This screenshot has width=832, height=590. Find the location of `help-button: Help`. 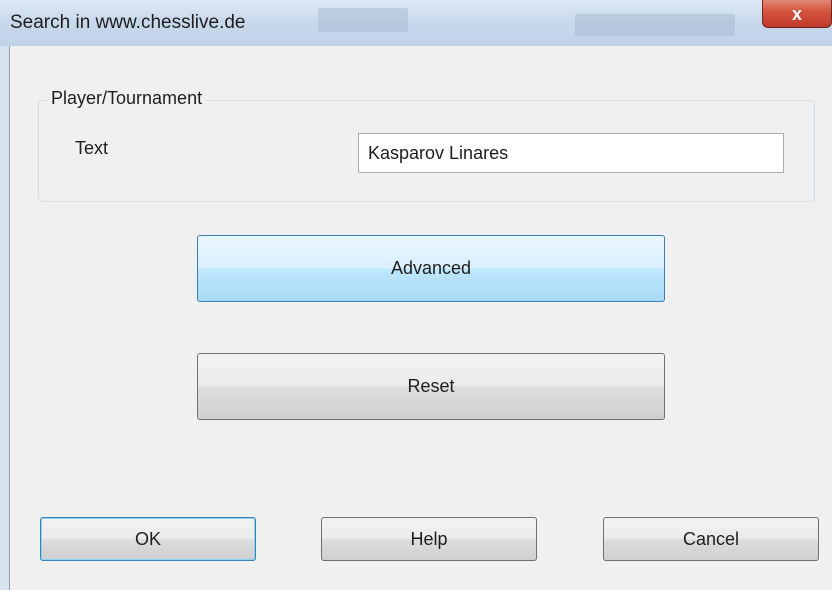

help-button: Help is located at coordinates (429, 539).